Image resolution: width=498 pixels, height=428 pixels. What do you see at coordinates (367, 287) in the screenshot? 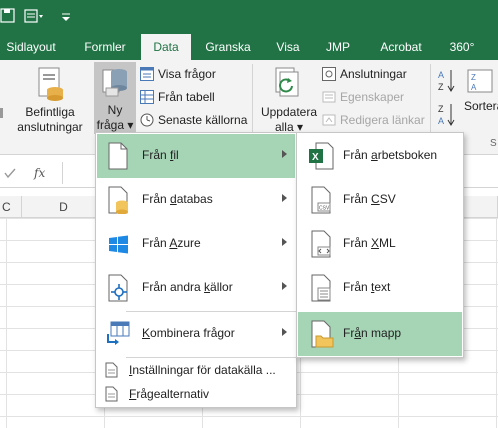
I see `menu-item-label: Från text` at bounding box center [367, 287].